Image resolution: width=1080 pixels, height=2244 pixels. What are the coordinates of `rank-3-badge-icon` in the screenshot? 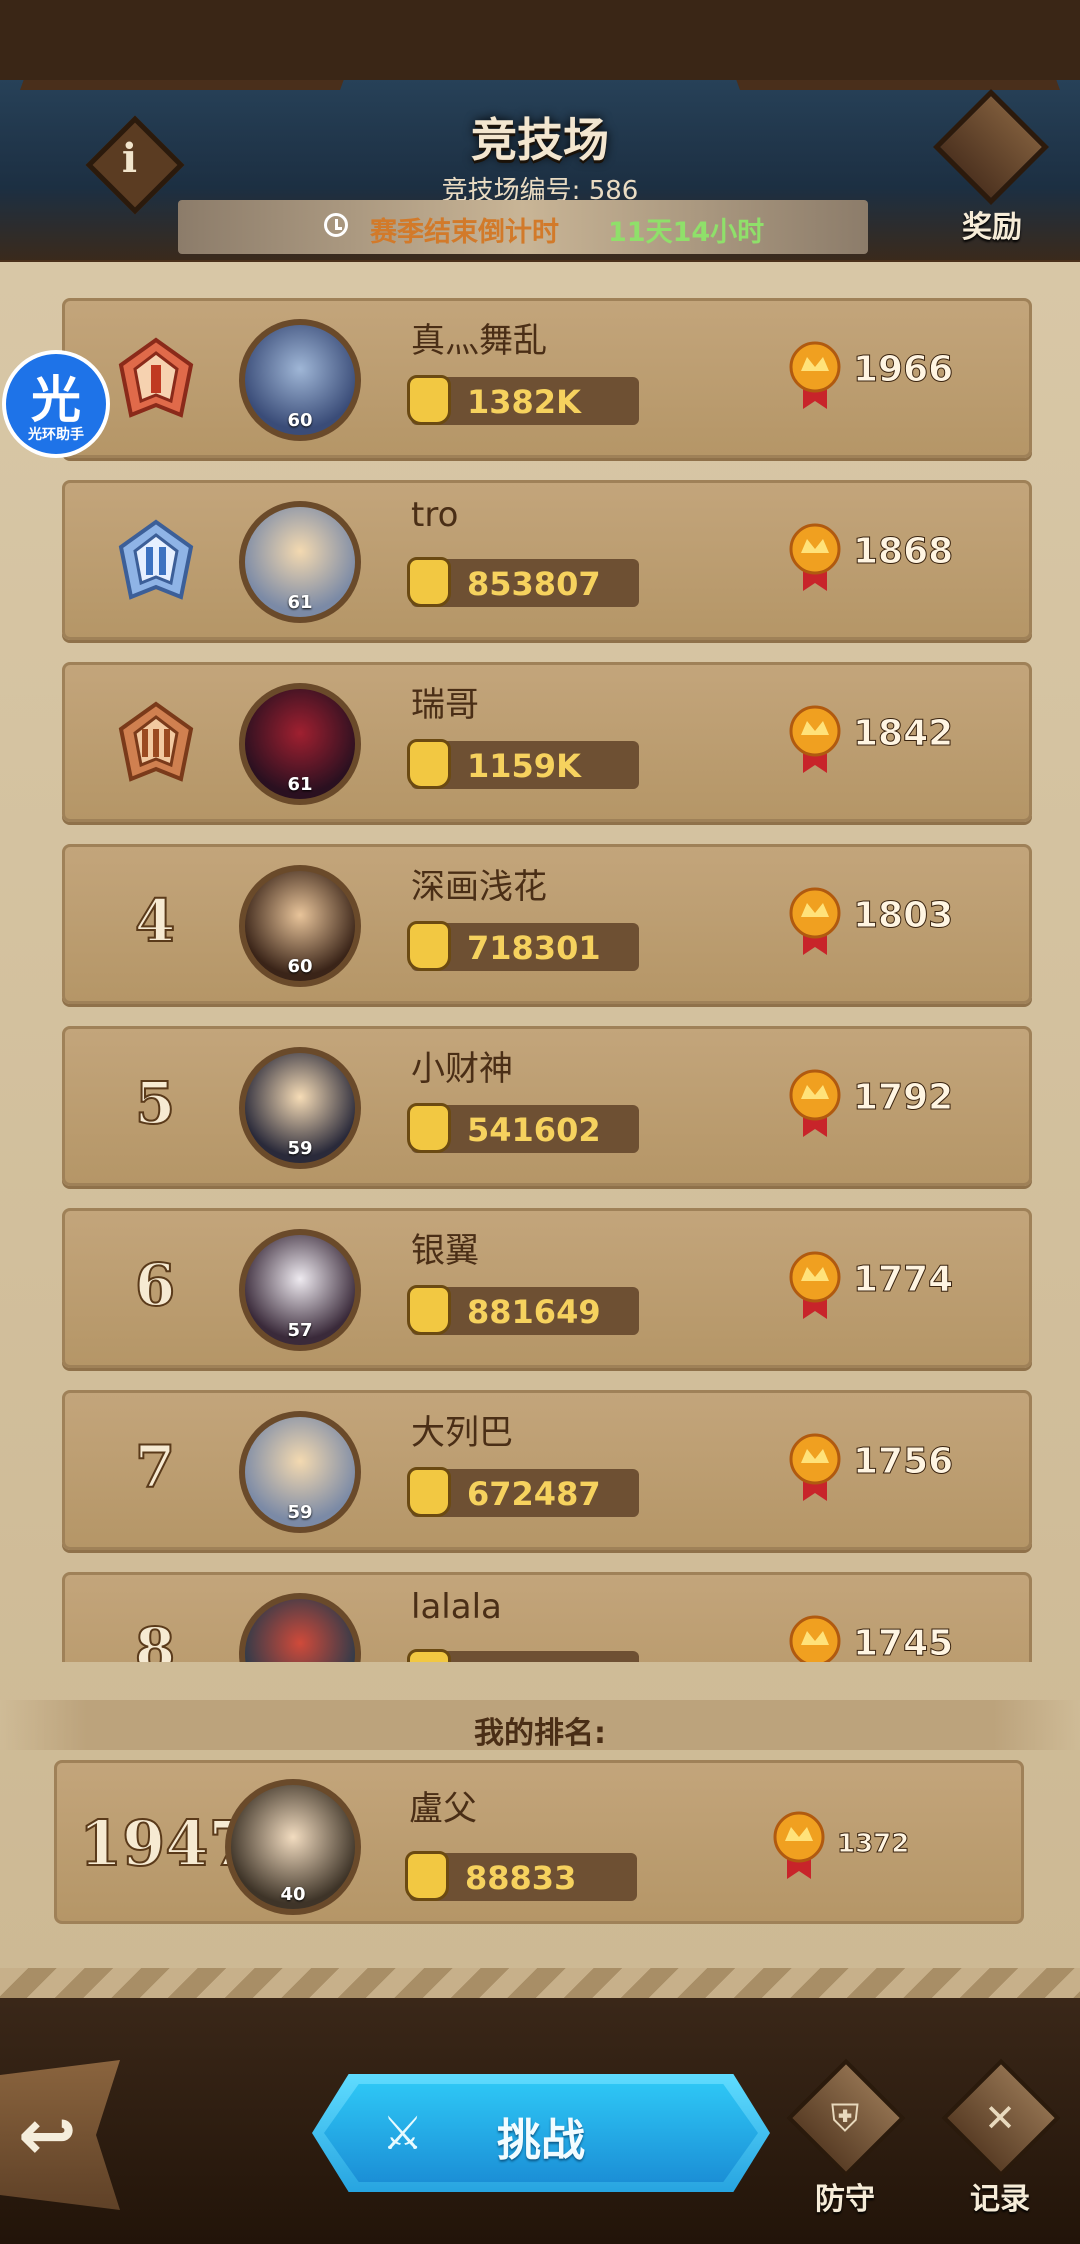 It's located at (156, 741).